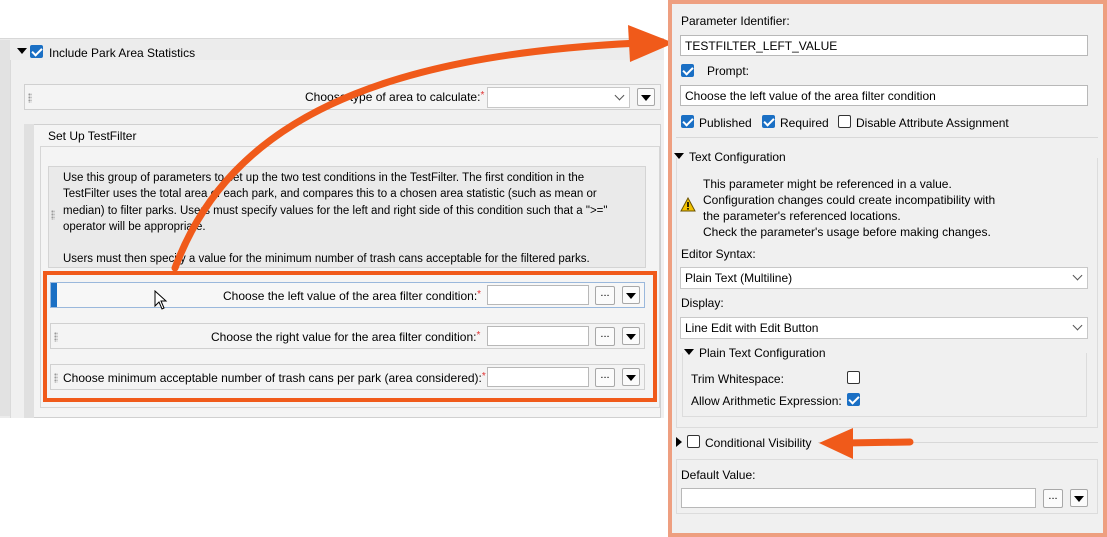  Describe the element at coordinates (766, 401) in the screenshot. I see `allow-arith-label: Allow Arithmetic Expression:` at that location.